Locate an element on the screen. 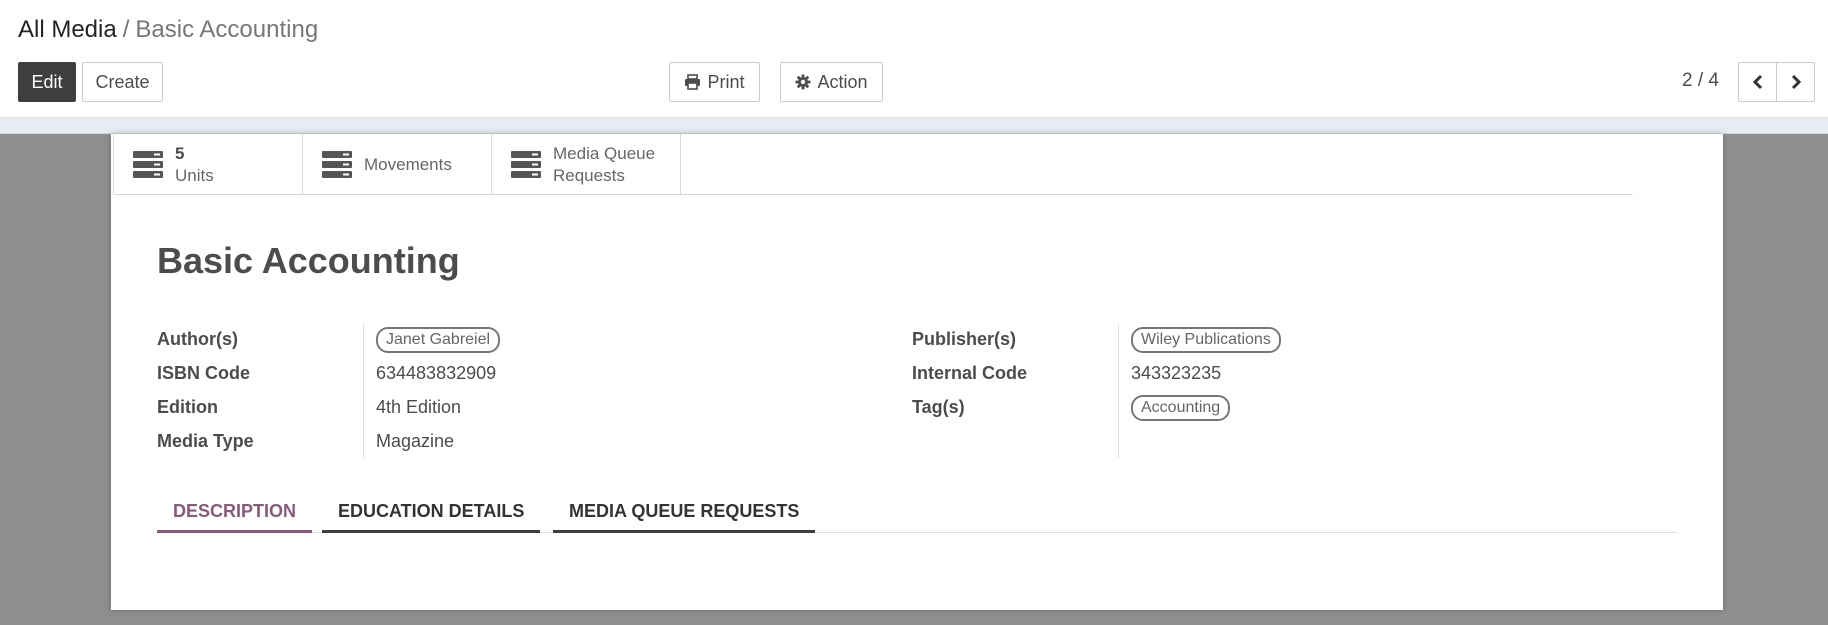  record-title: Basic Accounting is located at coordinates (308, 260).